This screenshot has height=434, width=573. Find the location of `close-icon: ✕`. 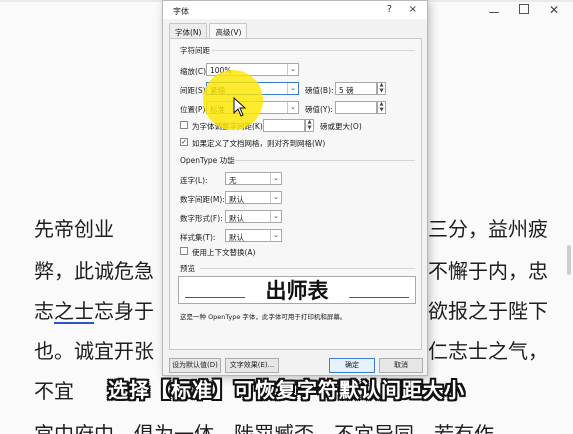

close-icon: ✕ is located at coordinates (554, 13).